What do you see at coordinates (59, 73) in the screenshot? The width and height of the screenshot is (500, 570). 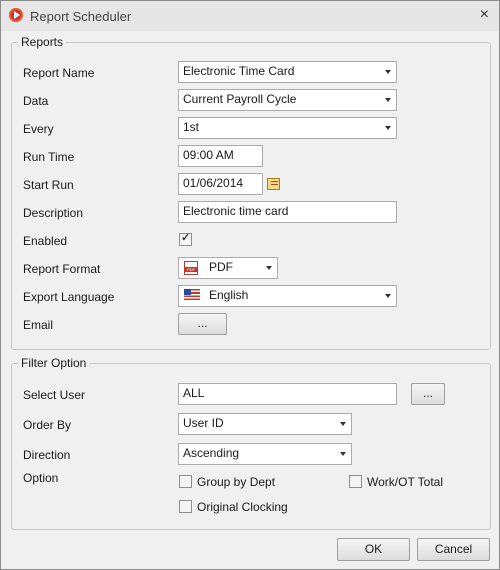 I see `report-name-label: Report Name` at bounding box center [59, 73].